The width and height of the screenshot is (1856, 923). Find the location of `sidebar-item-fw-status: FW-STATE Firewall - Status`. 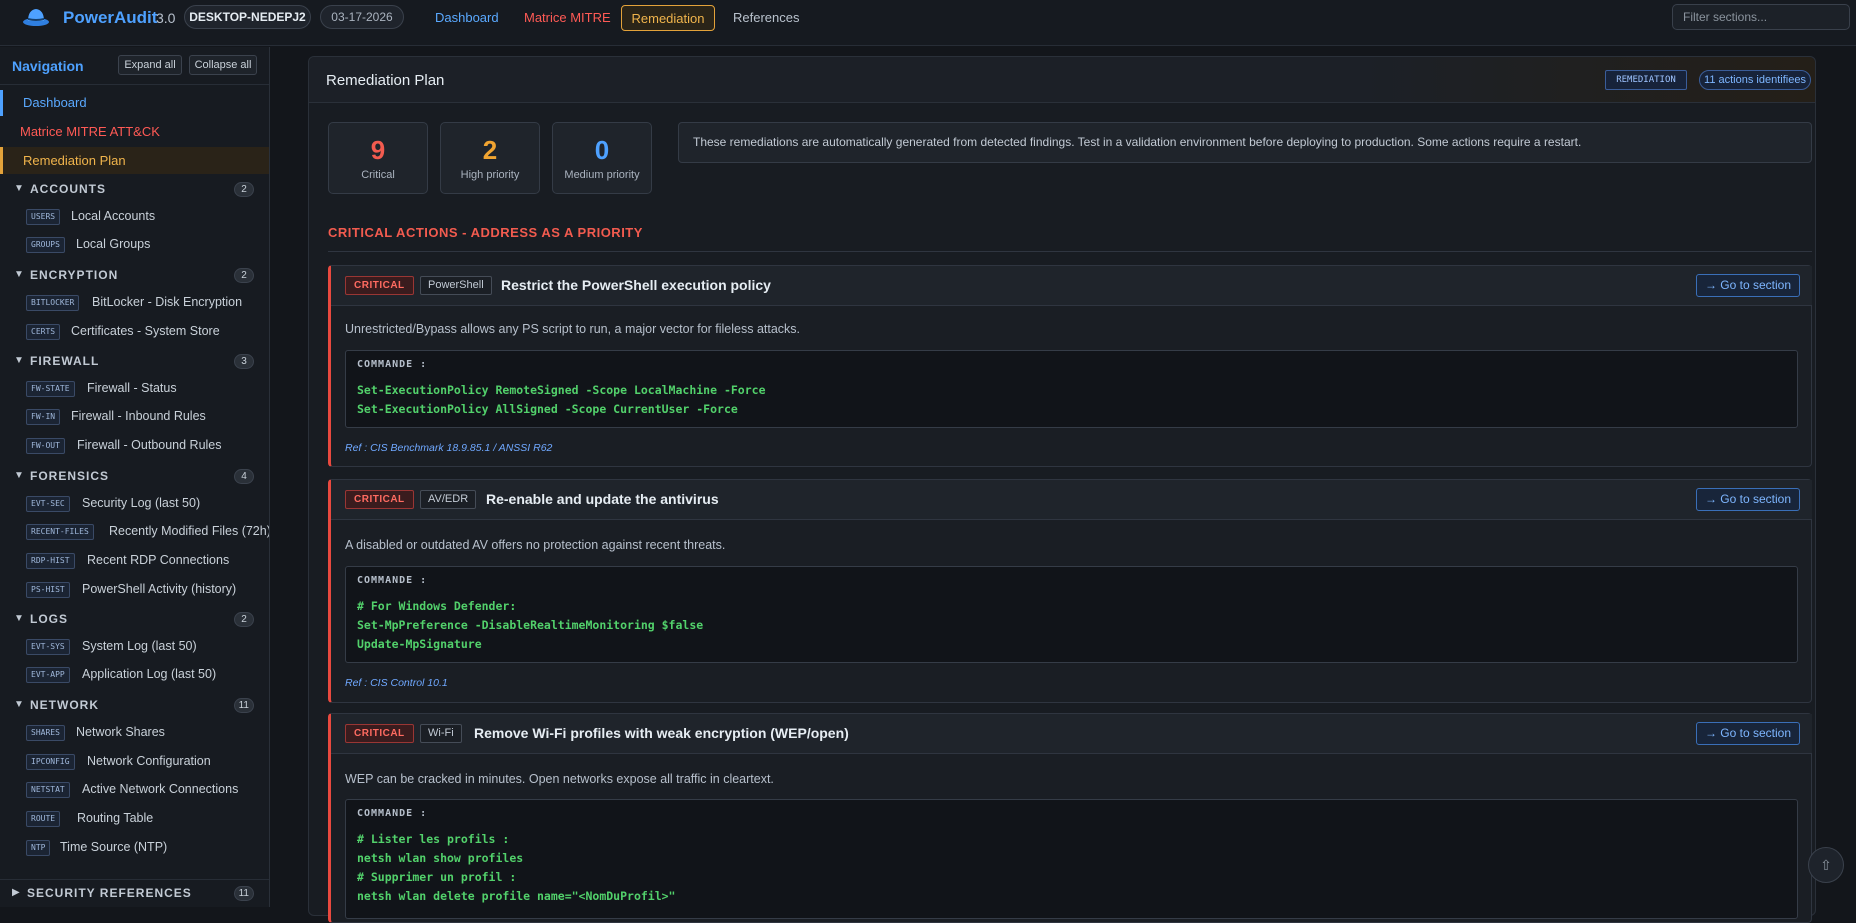

sidebar-item-fw-status: FW-STATE Firewall - Status is located at coordinates (134, 390).